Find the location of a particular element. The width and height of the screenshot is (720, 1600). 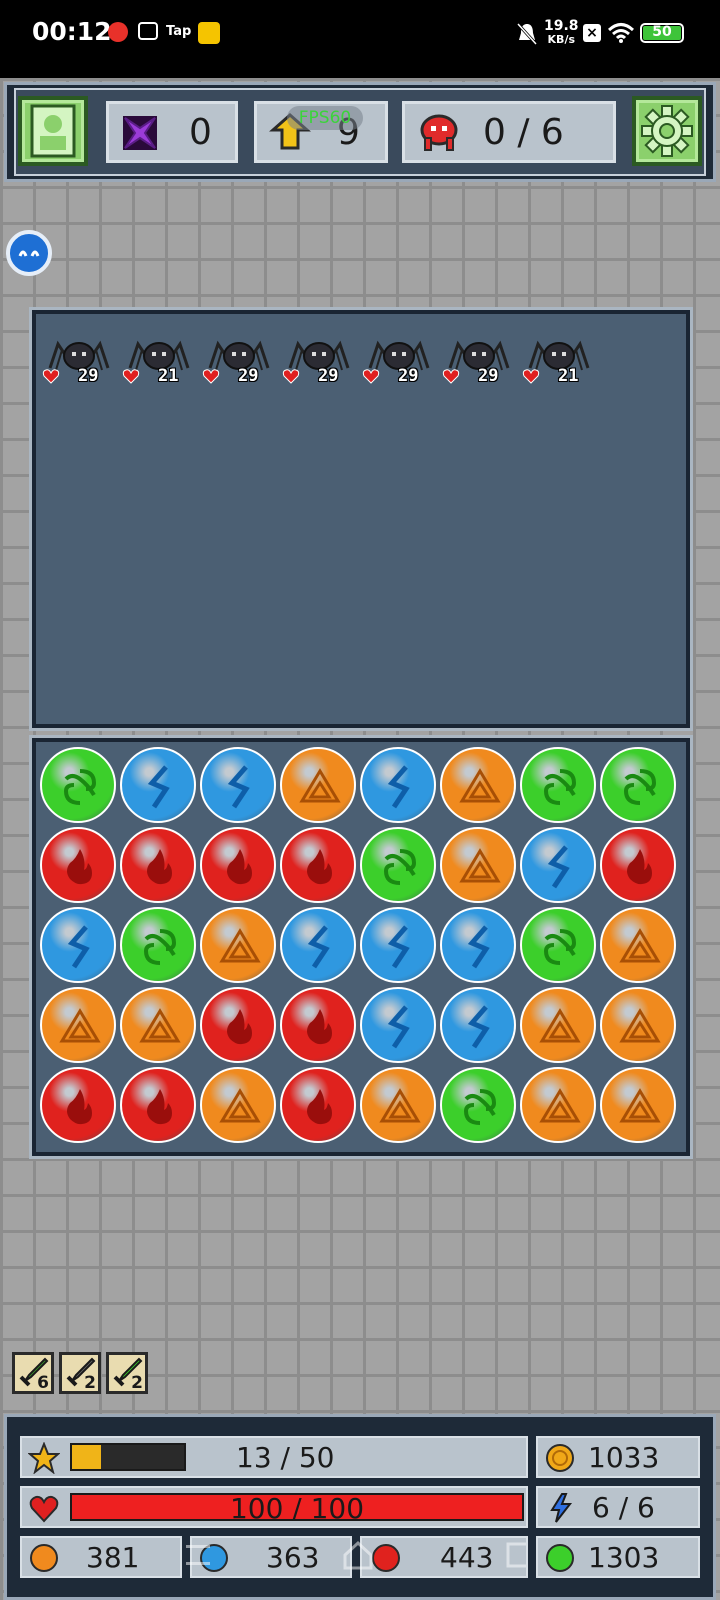

gem-count: 0 is located at coordinates (200, 132).